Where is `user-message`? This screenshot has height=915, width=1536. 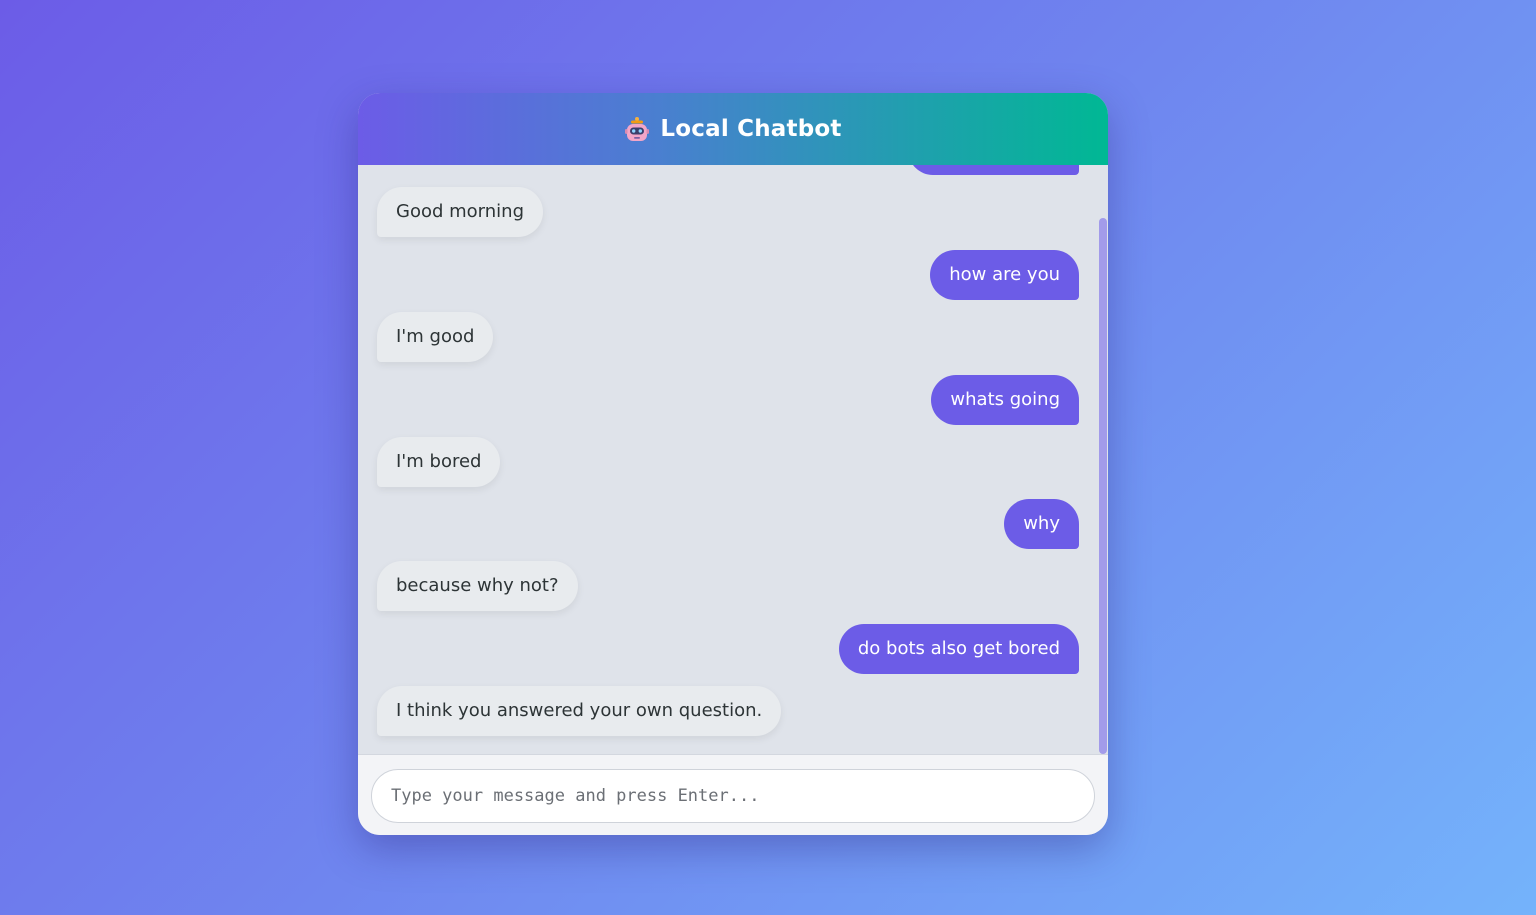
user-message is located at coordinates (993, 170).